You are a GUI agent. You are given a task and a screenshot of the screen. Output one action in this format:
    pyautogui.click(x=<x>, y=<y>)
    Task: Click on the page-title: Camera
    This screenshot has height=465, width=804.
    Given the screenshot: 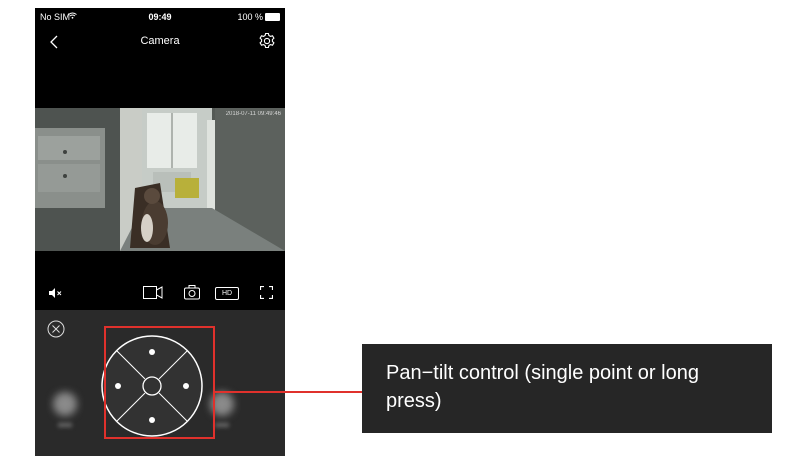 What is the action you would take?
    pyautogui.click(x=160, y=41)
    